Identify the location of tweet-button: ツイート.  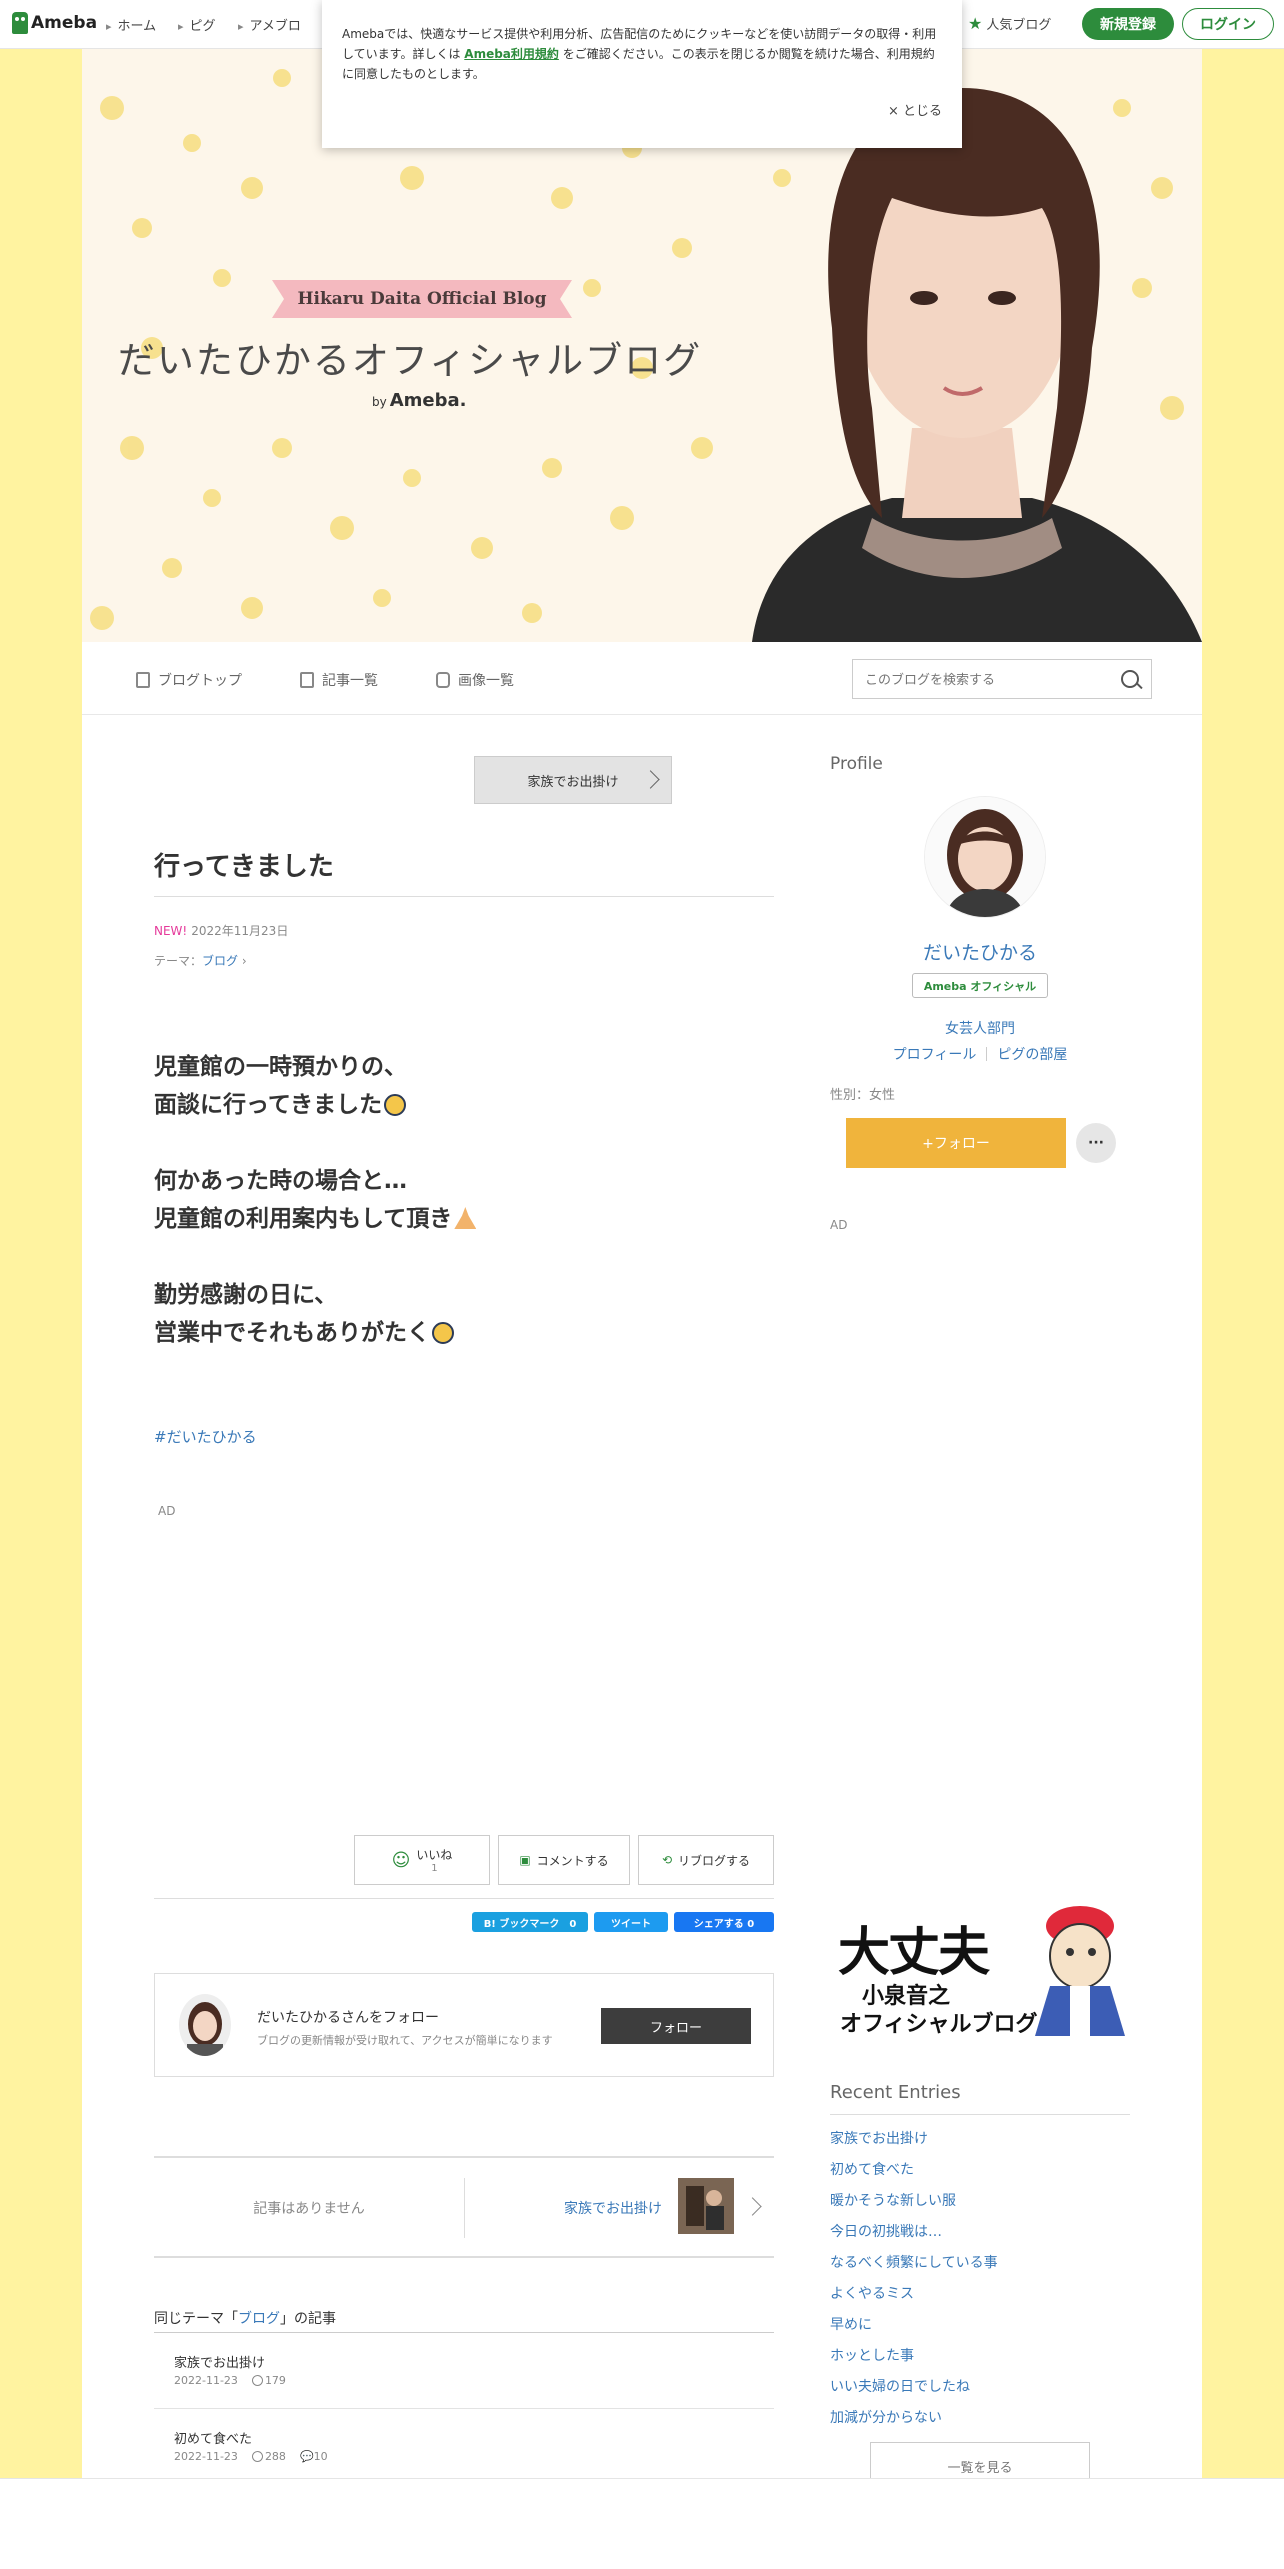
(631, 1922).